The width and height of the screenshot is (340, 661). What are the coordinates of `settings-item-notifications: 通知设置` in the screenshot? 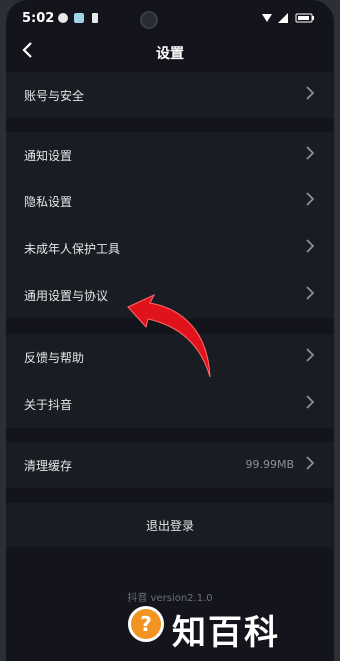 It's located at (170, 155).